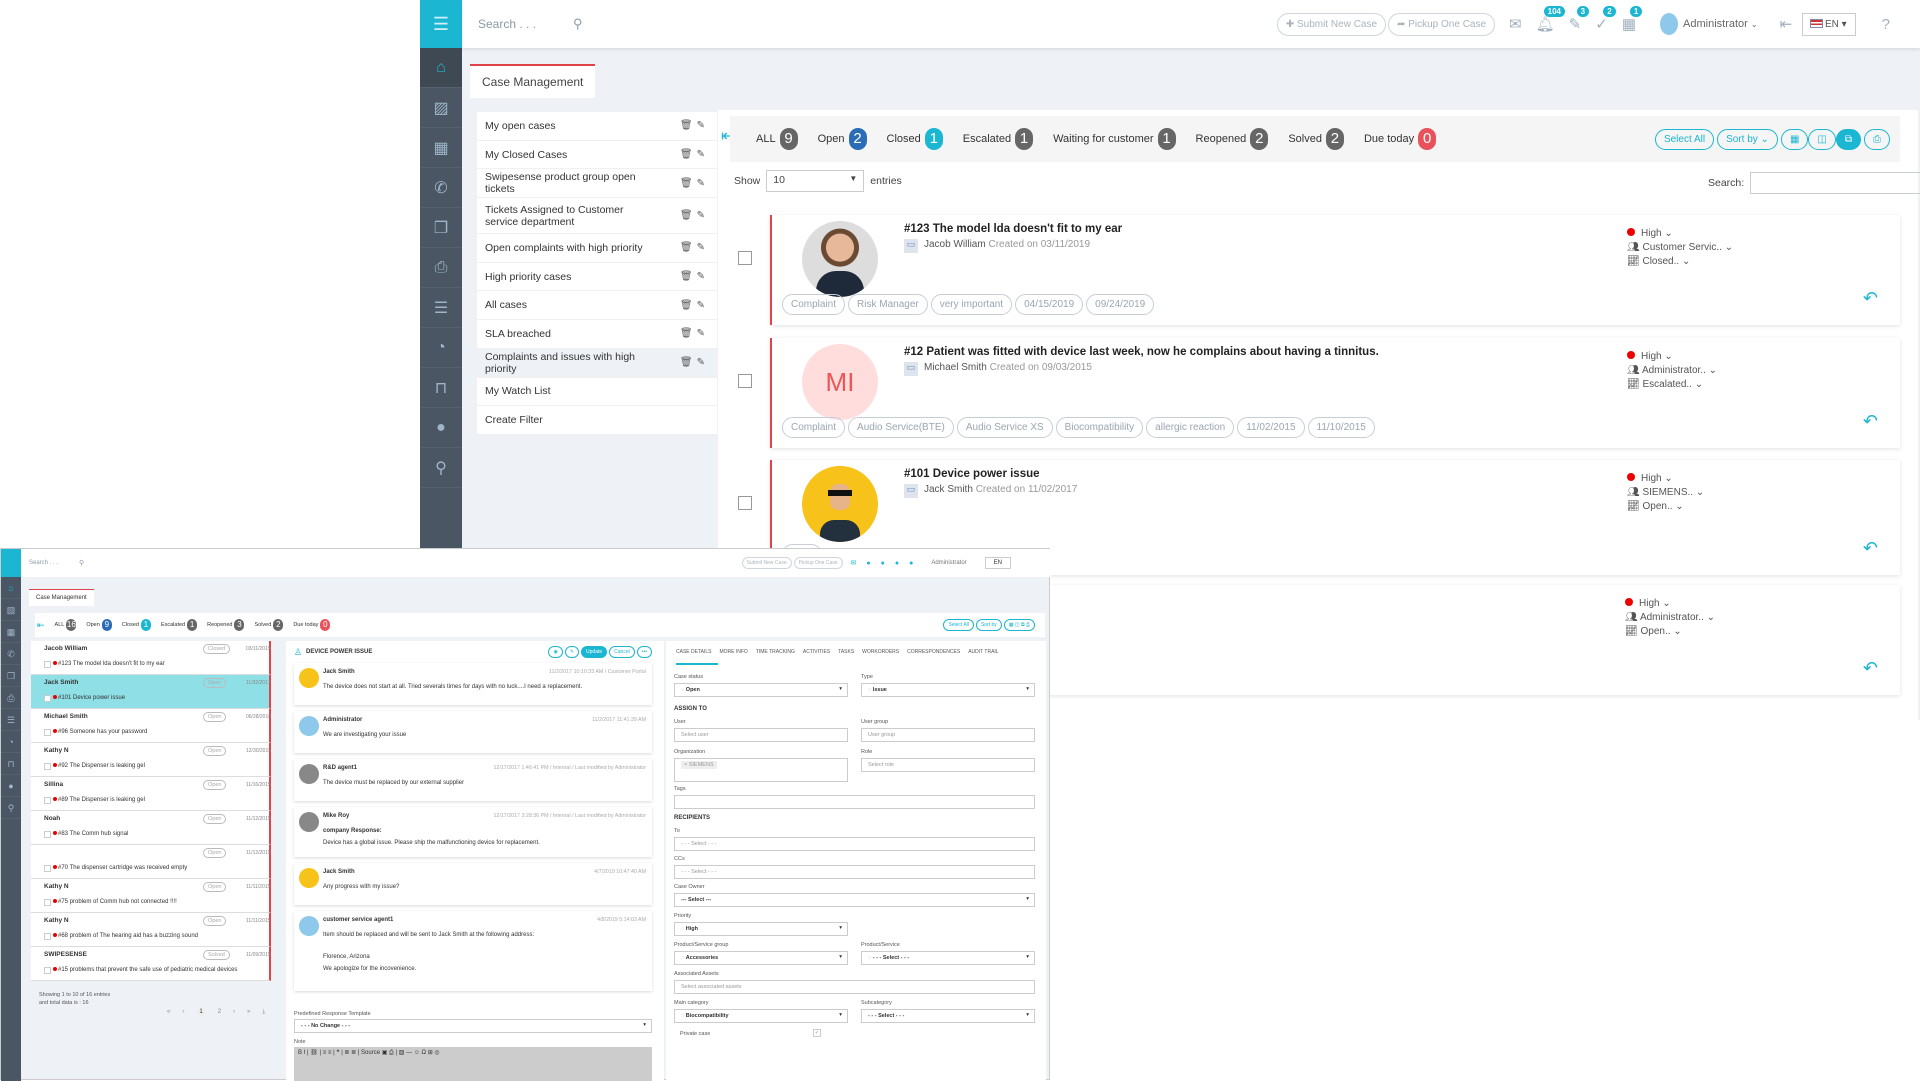 The height and width of the screenshot is (1081, 1920). I want to click on status-filter-all: ALL 9, so click(777, 139).